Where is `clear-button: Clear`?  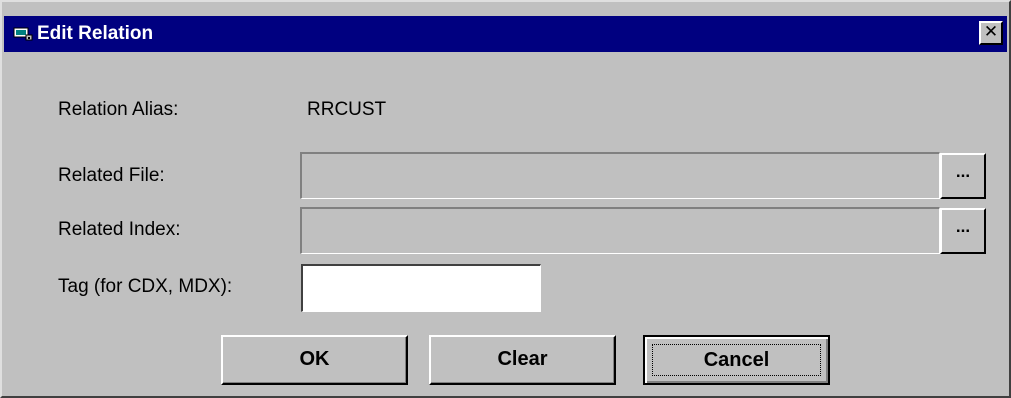
clear-button: Clear is located at coordinates (522, 360).